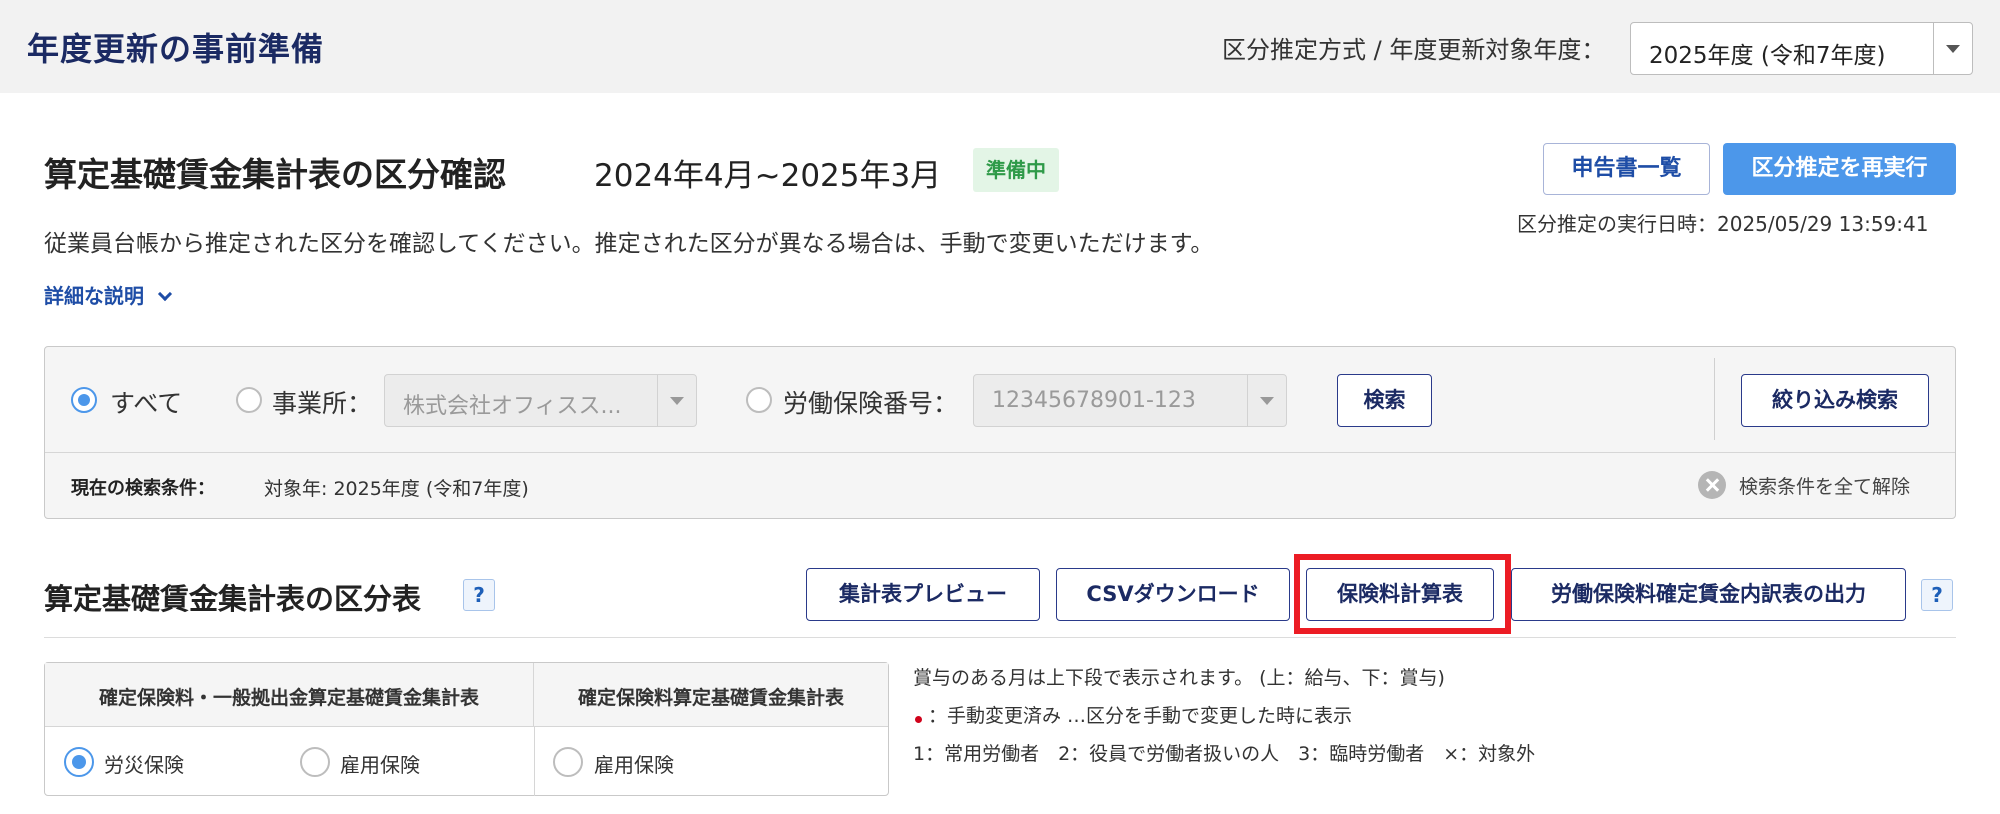 The image size is (2000, 814). What do you see at coordinates (870, 402) in the screenshot?
I see `filter-insurance-label: 労働保険番号：` at bounding box center [870, 402].